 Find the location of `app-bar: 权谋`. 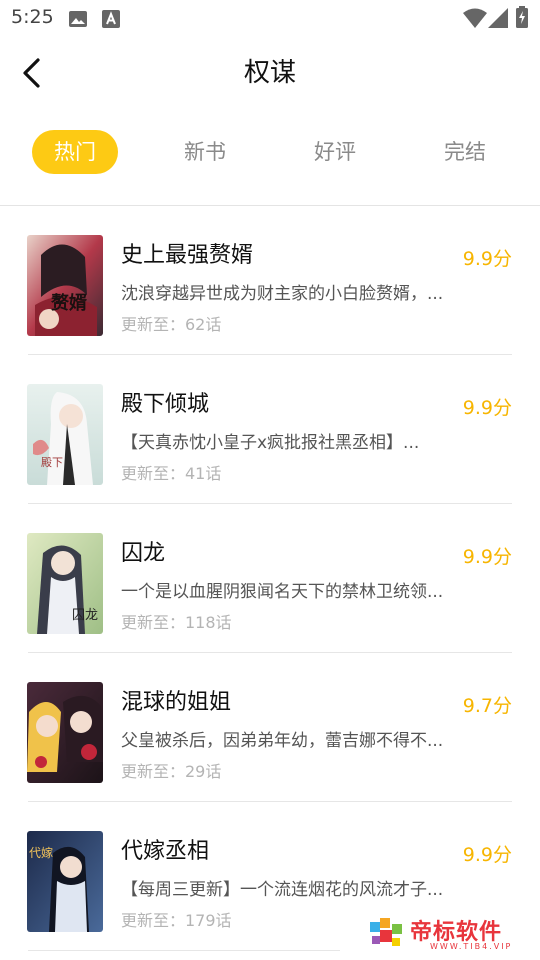

app-bar: 权谋 is located at coordinates (270, 72).